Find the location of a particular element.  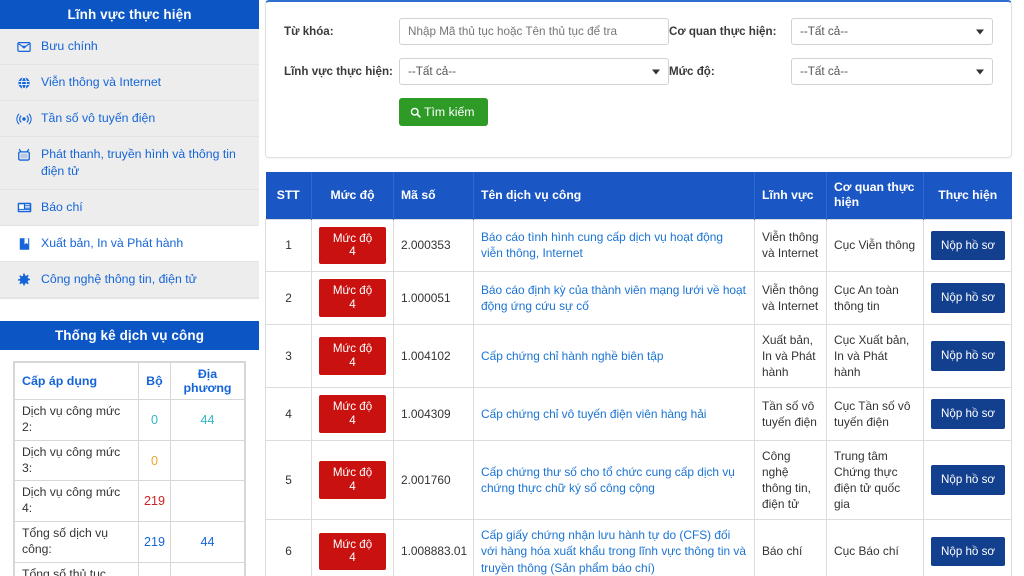

table-row: Dịch vụ công mức 4: 219 is located at coordinates (130, 501).